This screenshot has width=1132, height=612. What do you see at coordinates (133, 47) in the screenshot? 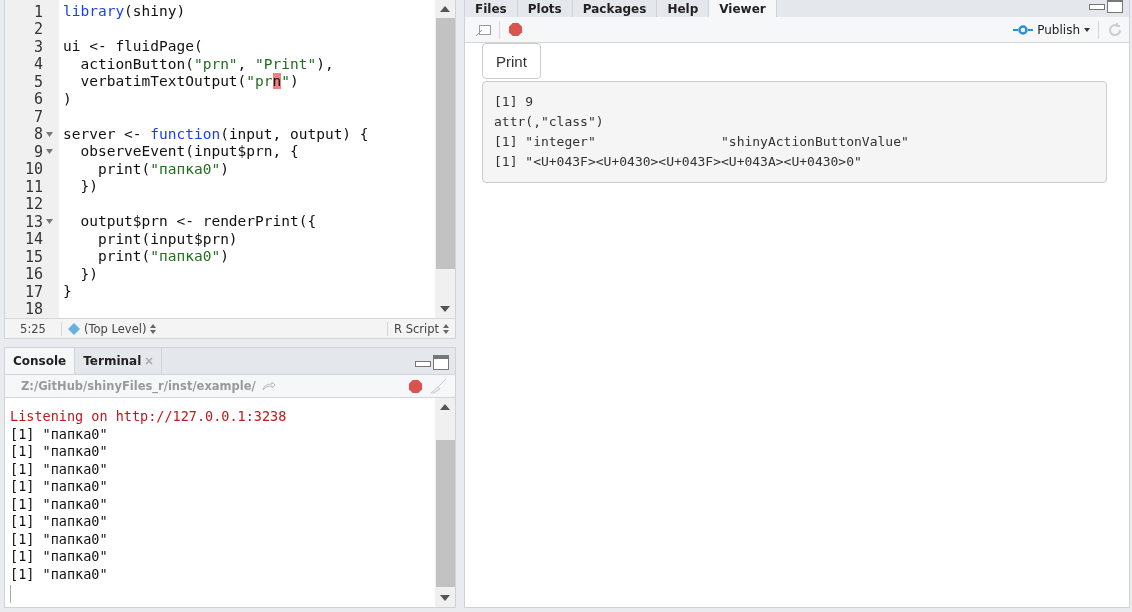
I see `code-line: ui <- fluidPage(` at bounding box center [133, 47].